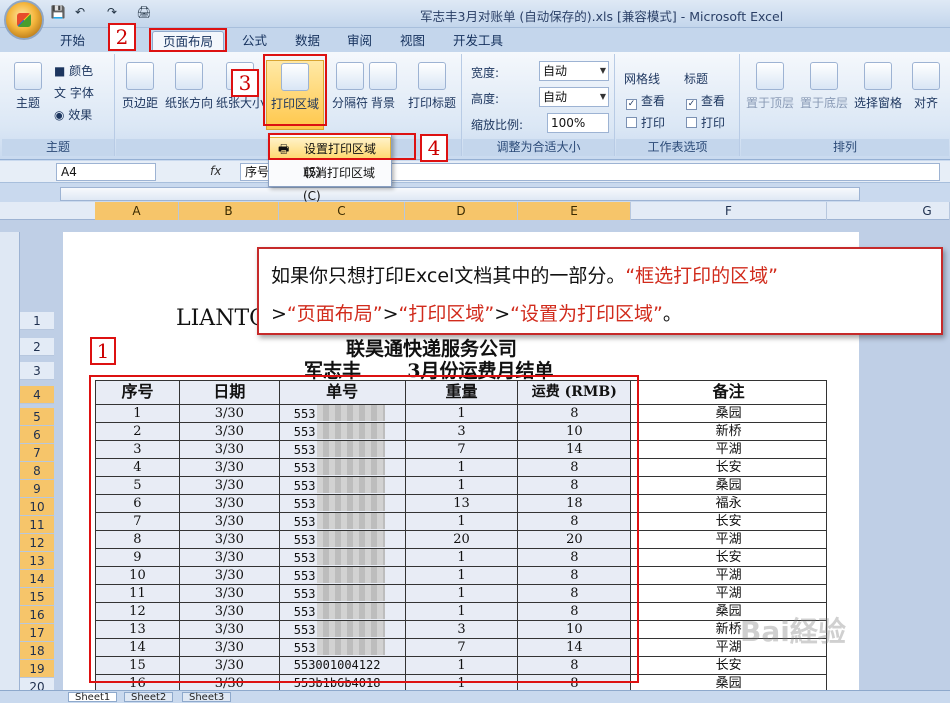 This screenshot has height=703, width=950. Describe the element at coordinates (334, 314) in the screenshot. I see `callout-highlight: “页面布局”` at that location.